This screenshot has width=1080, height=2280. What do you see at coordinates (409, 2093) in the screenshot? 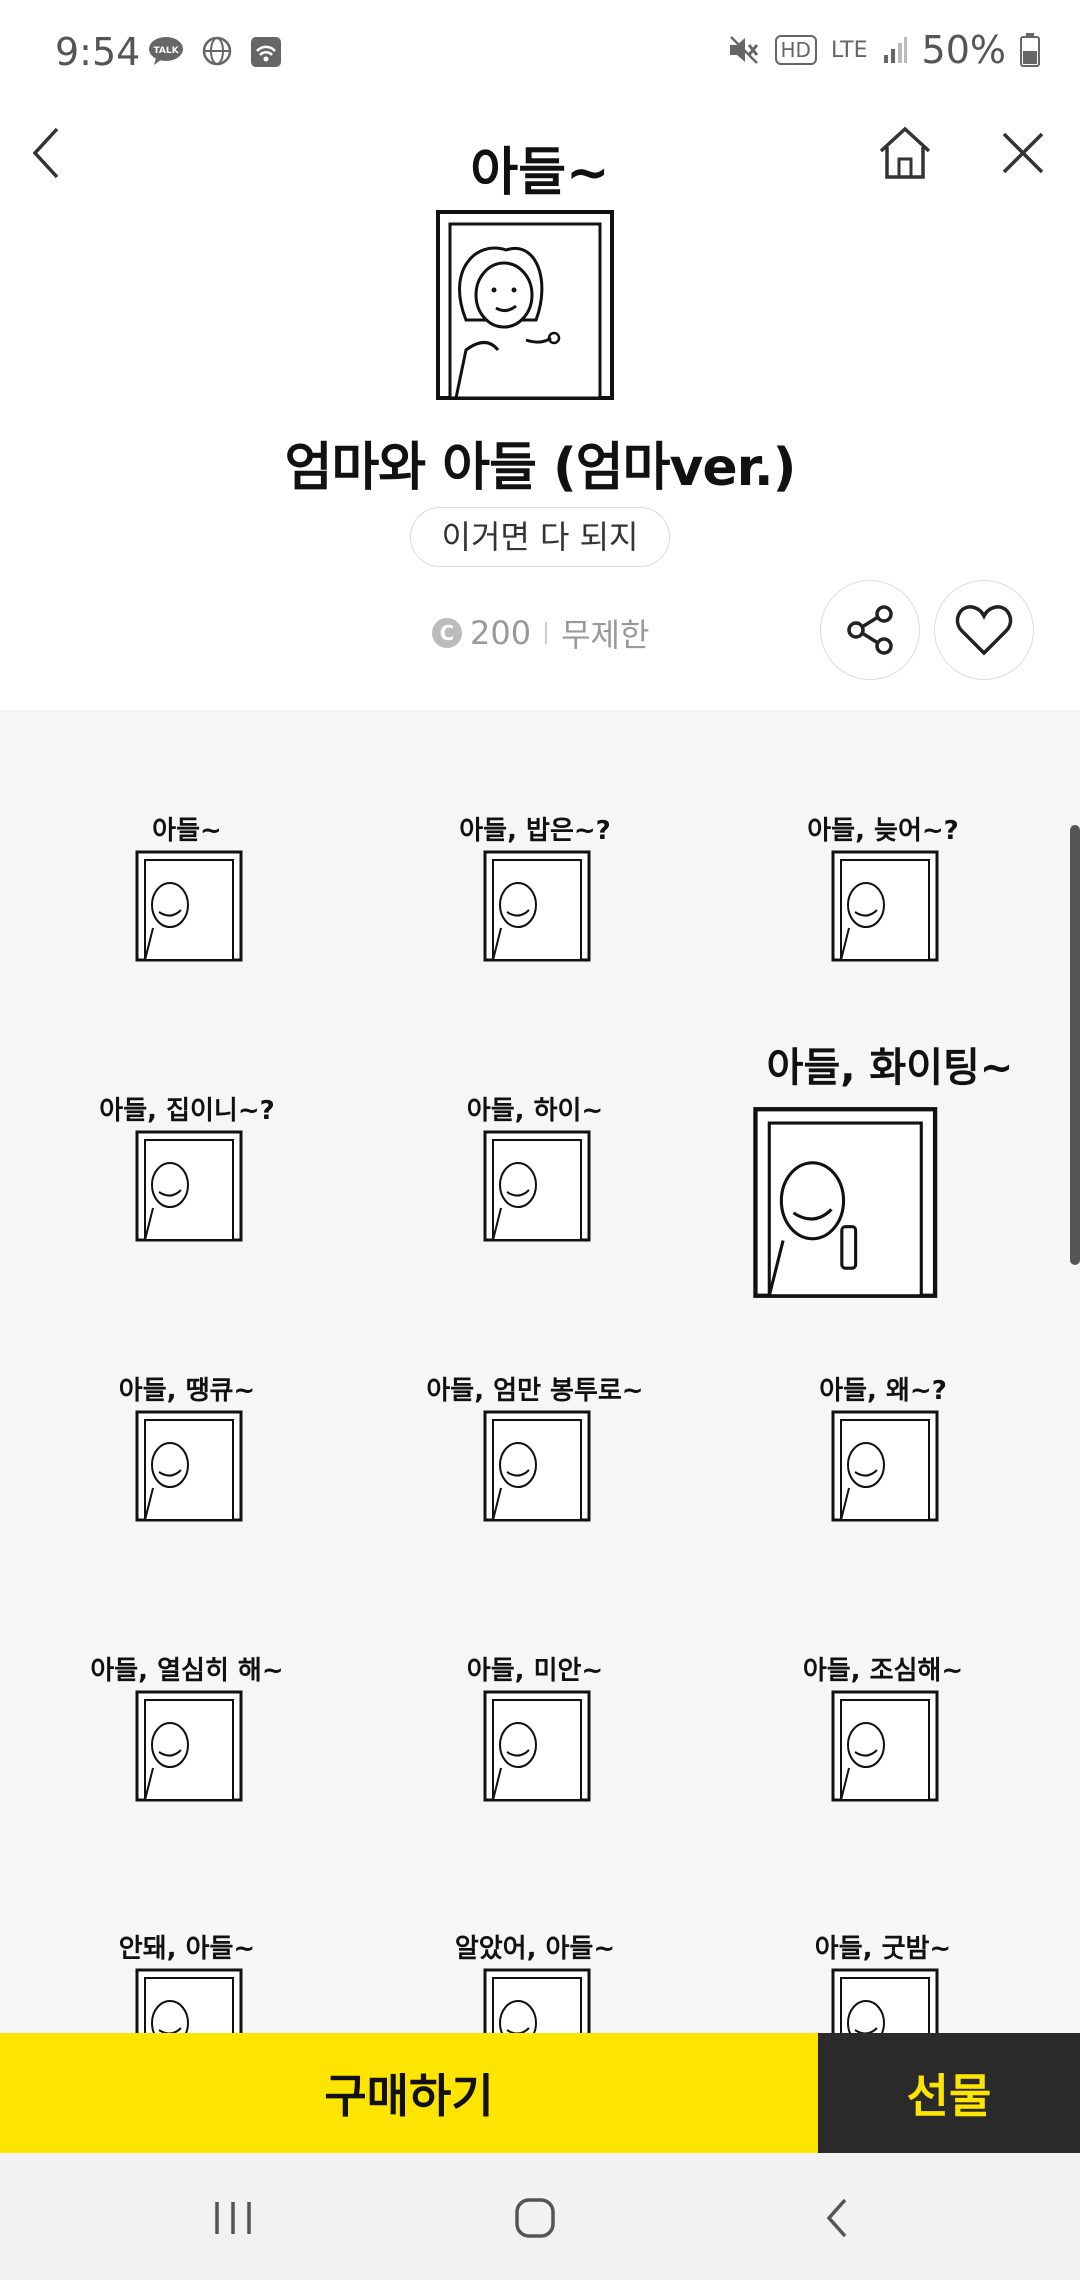
I see `buy-button: 구매하기` at bounding box center [409, 2093].